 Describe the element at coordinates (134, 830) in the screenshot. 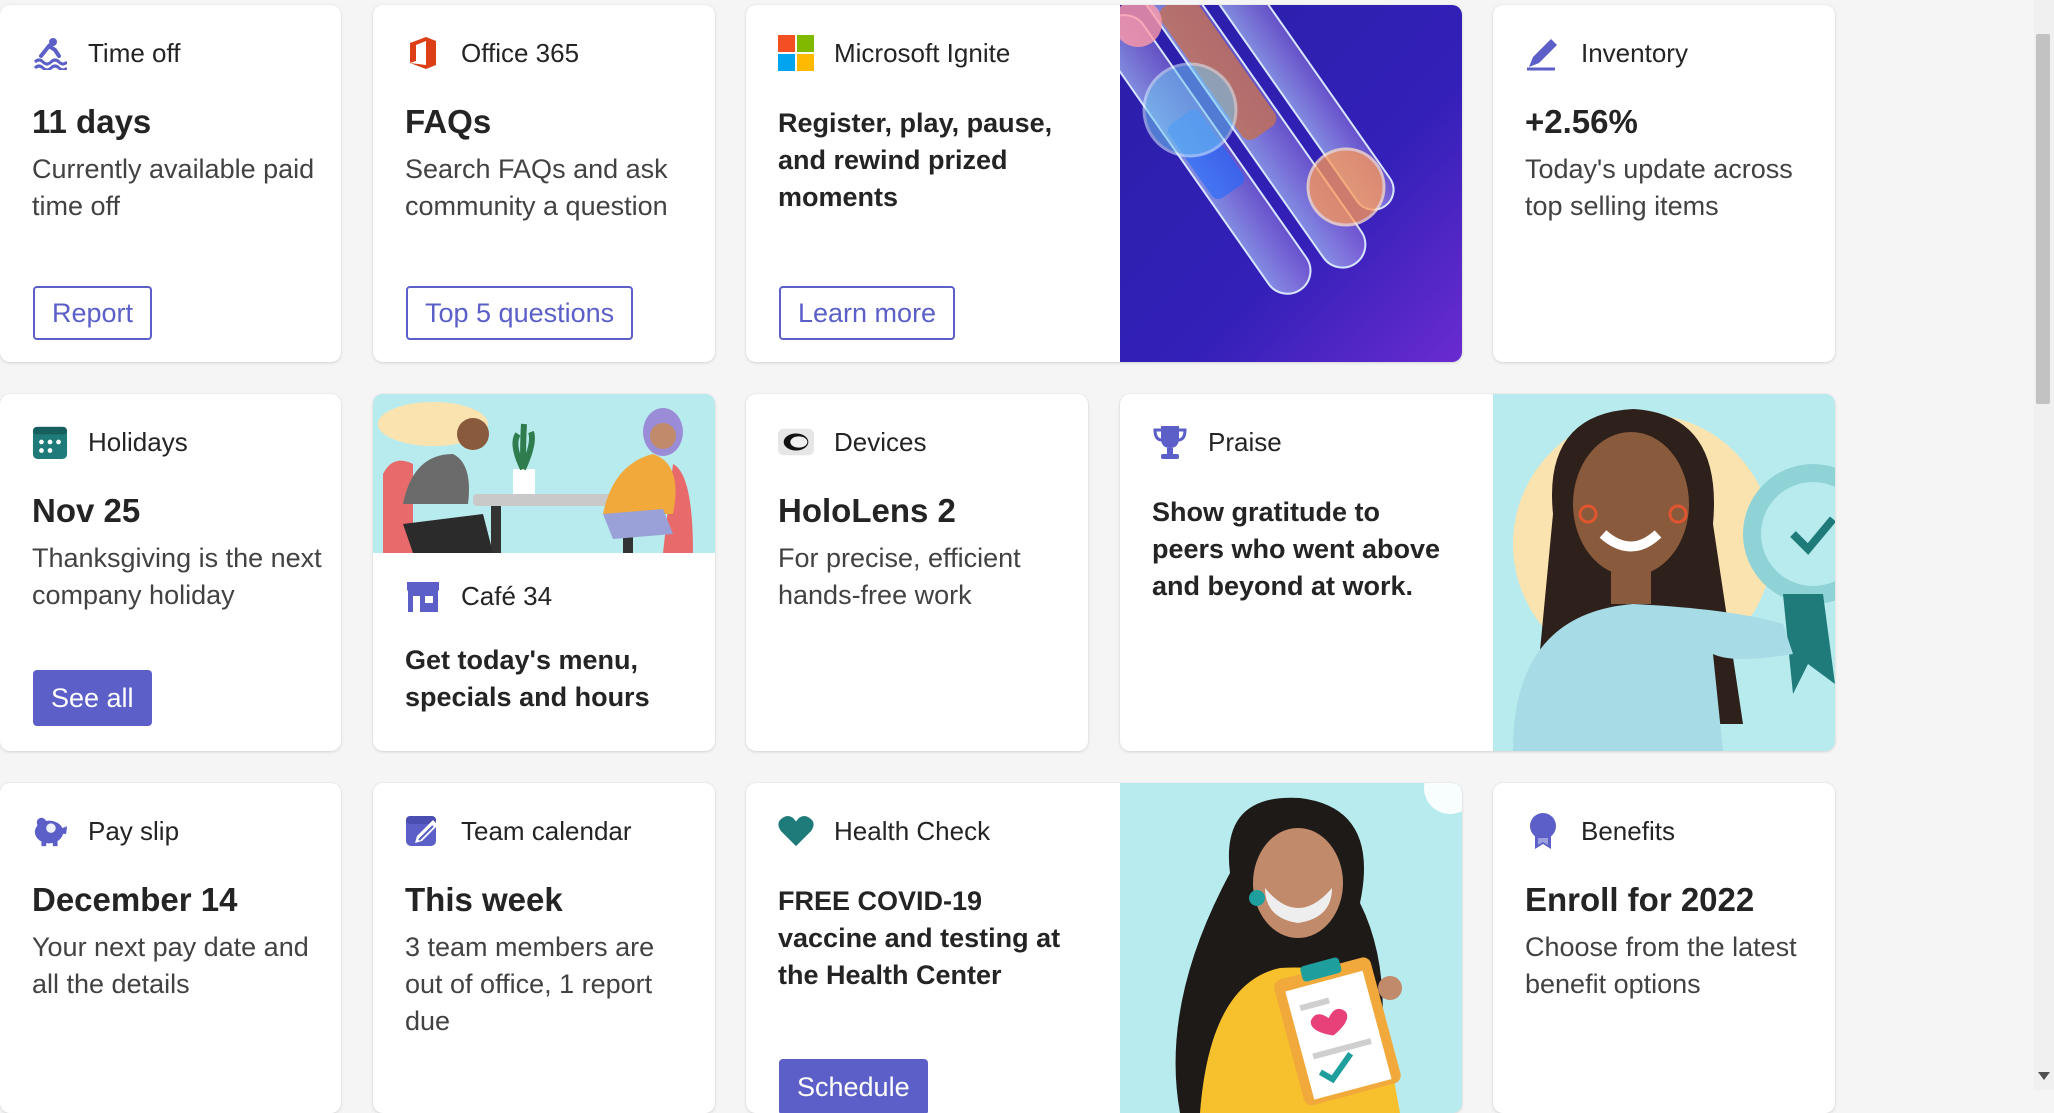

I see `card-label: Pay slip` at that location.